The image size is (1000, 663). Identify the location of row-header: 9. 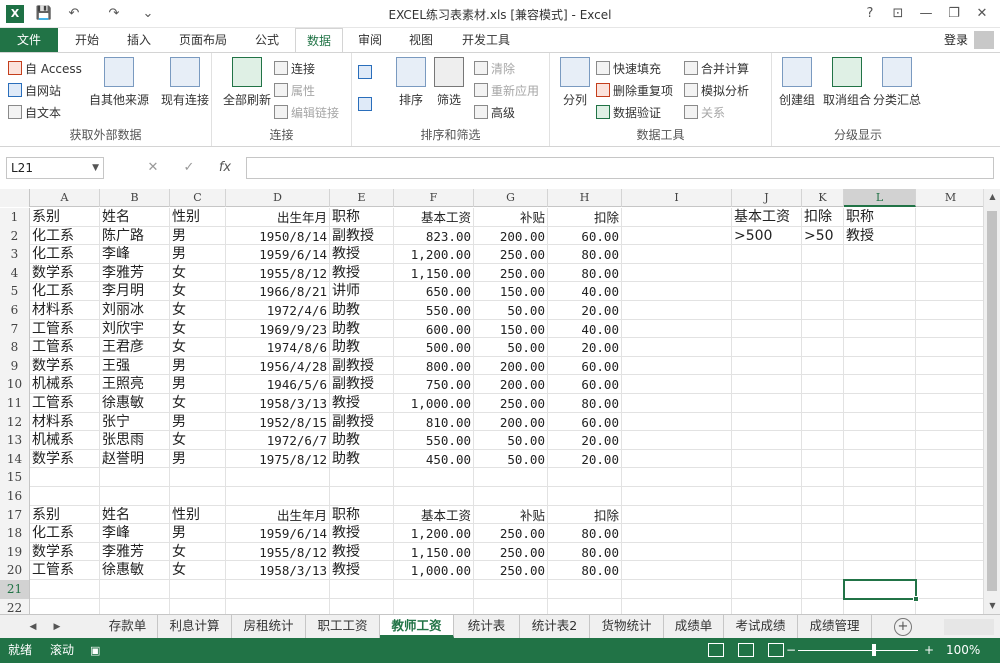
(15, 366).